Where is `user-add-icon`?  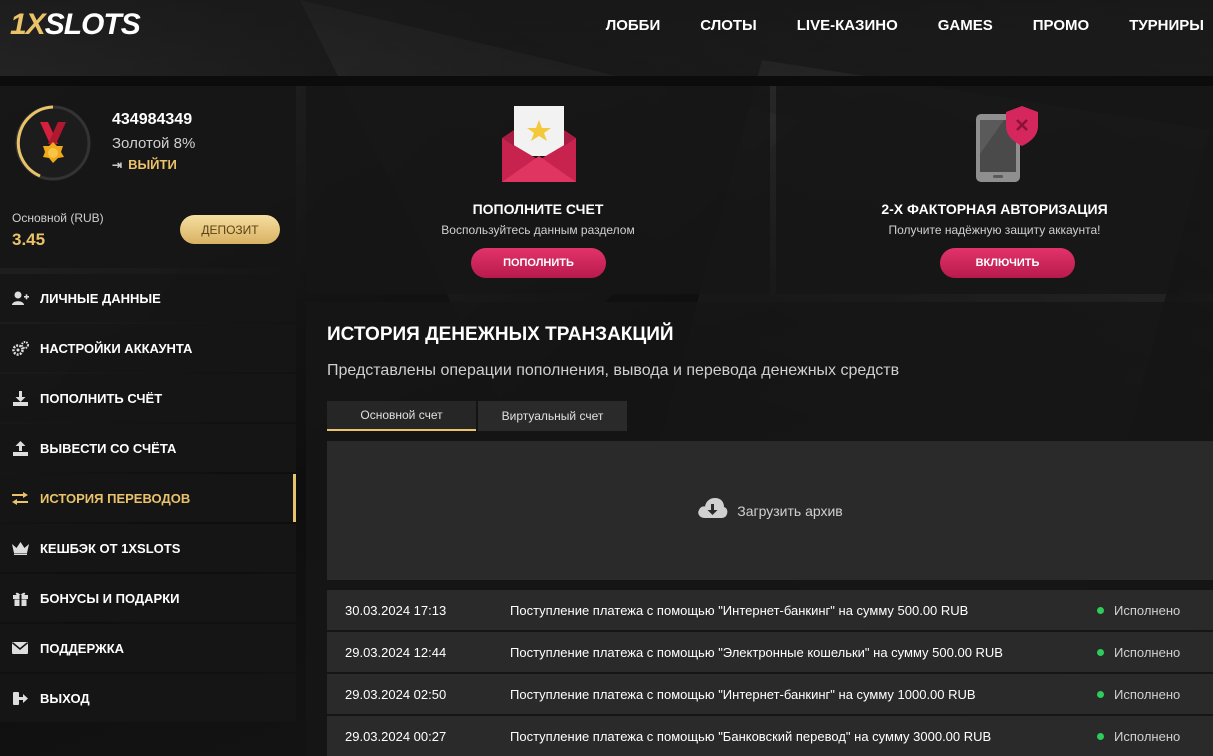
user-add-icon is located at coordinates (20, 298).